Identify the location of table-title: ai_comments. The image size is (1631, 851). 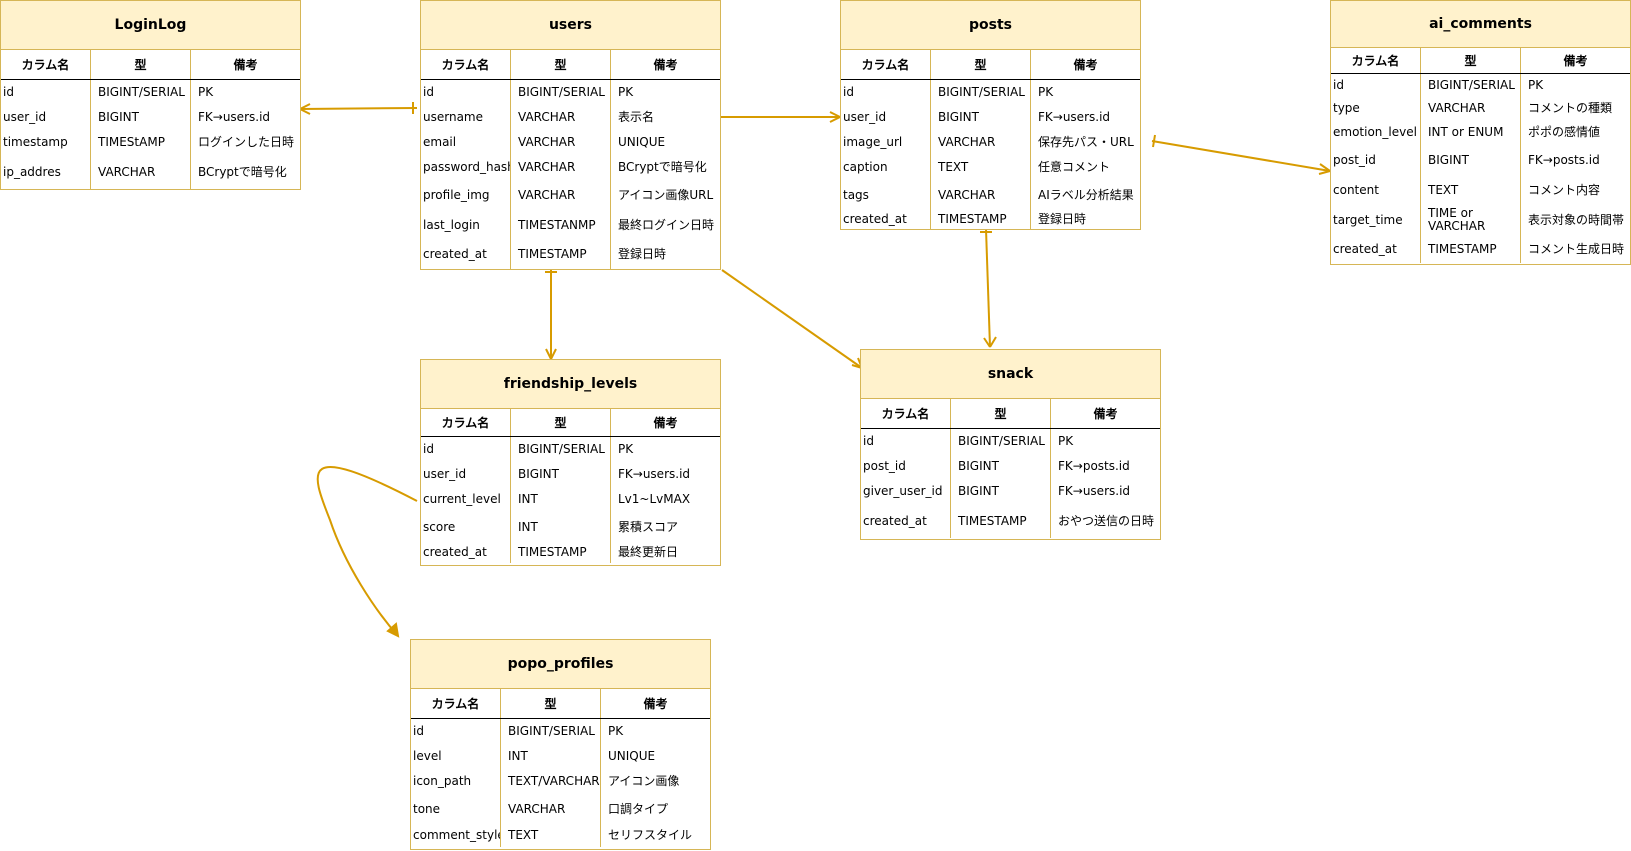
(1480, 24).